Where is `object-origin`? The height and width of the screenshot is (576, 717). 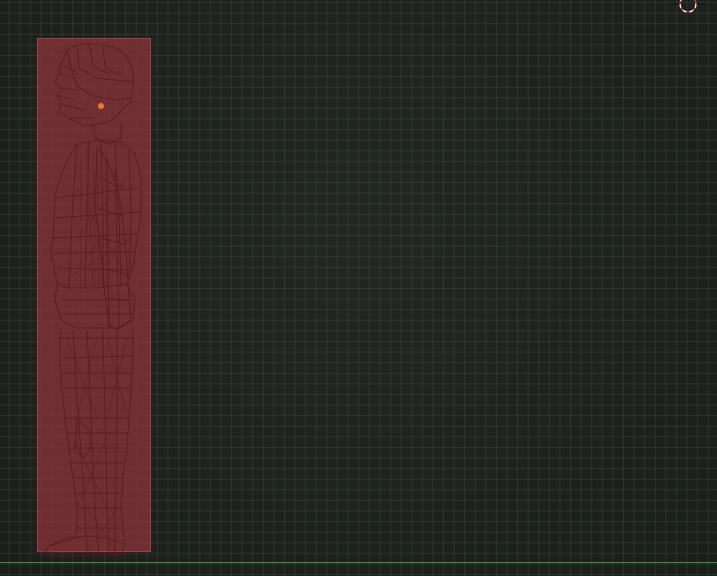
object-origin is located at coordinates (101, 106).